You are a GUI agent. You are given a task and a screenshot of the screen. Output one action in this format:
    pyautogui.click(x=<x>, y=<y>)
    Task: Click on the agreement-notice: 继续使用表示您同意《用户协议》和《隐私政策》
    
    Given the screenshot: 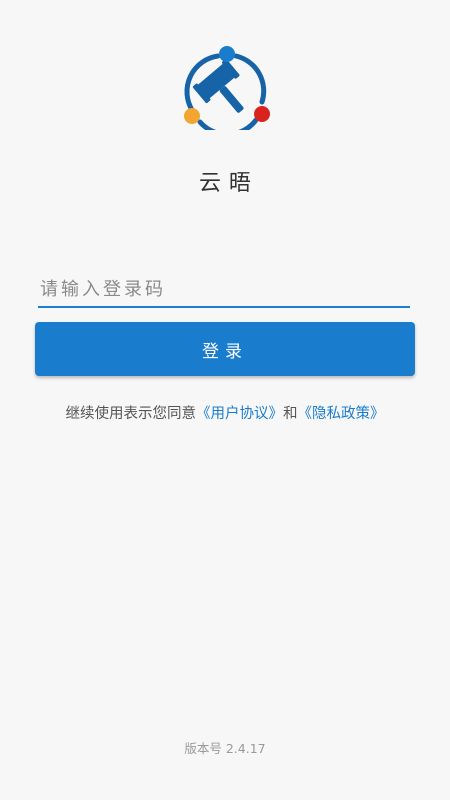 What is the action you would take?
    pyautogui.click(x=225, y=412)
    